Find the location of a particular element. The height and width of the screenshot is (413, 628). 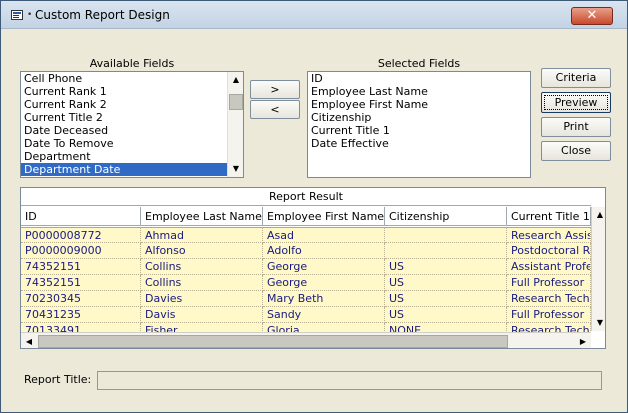

grid-horizontal-scrollbar: ◀ ▶ is located at coordinates (306, 340).